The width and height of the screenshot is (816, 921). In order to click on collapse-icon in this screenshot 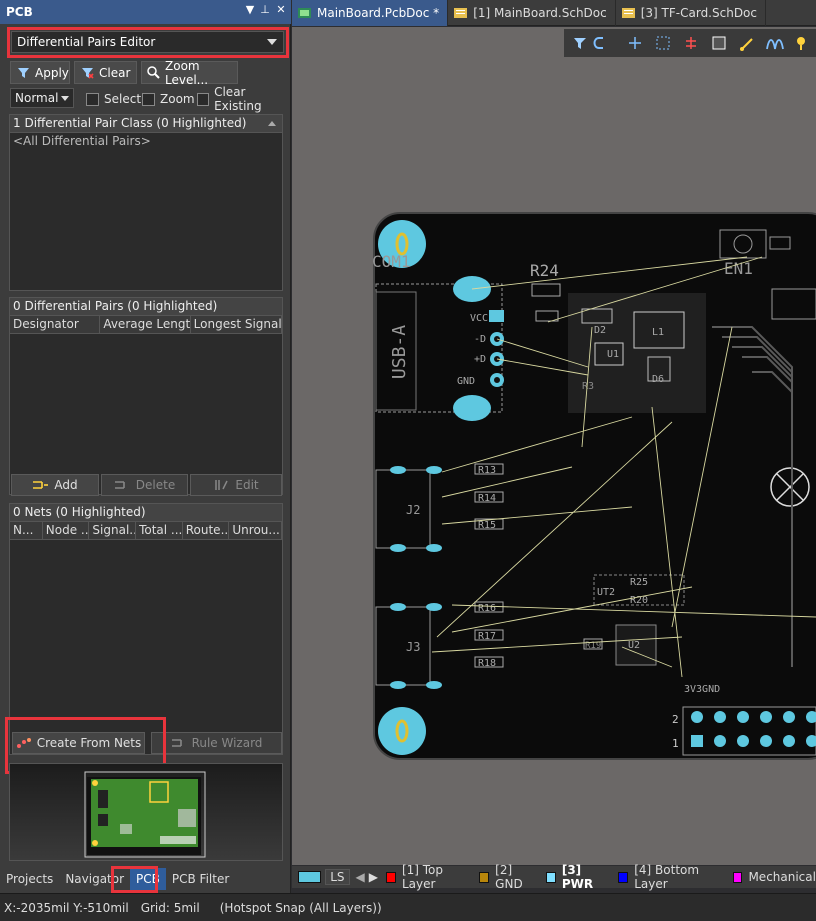, I will do `click(272, 123)`.